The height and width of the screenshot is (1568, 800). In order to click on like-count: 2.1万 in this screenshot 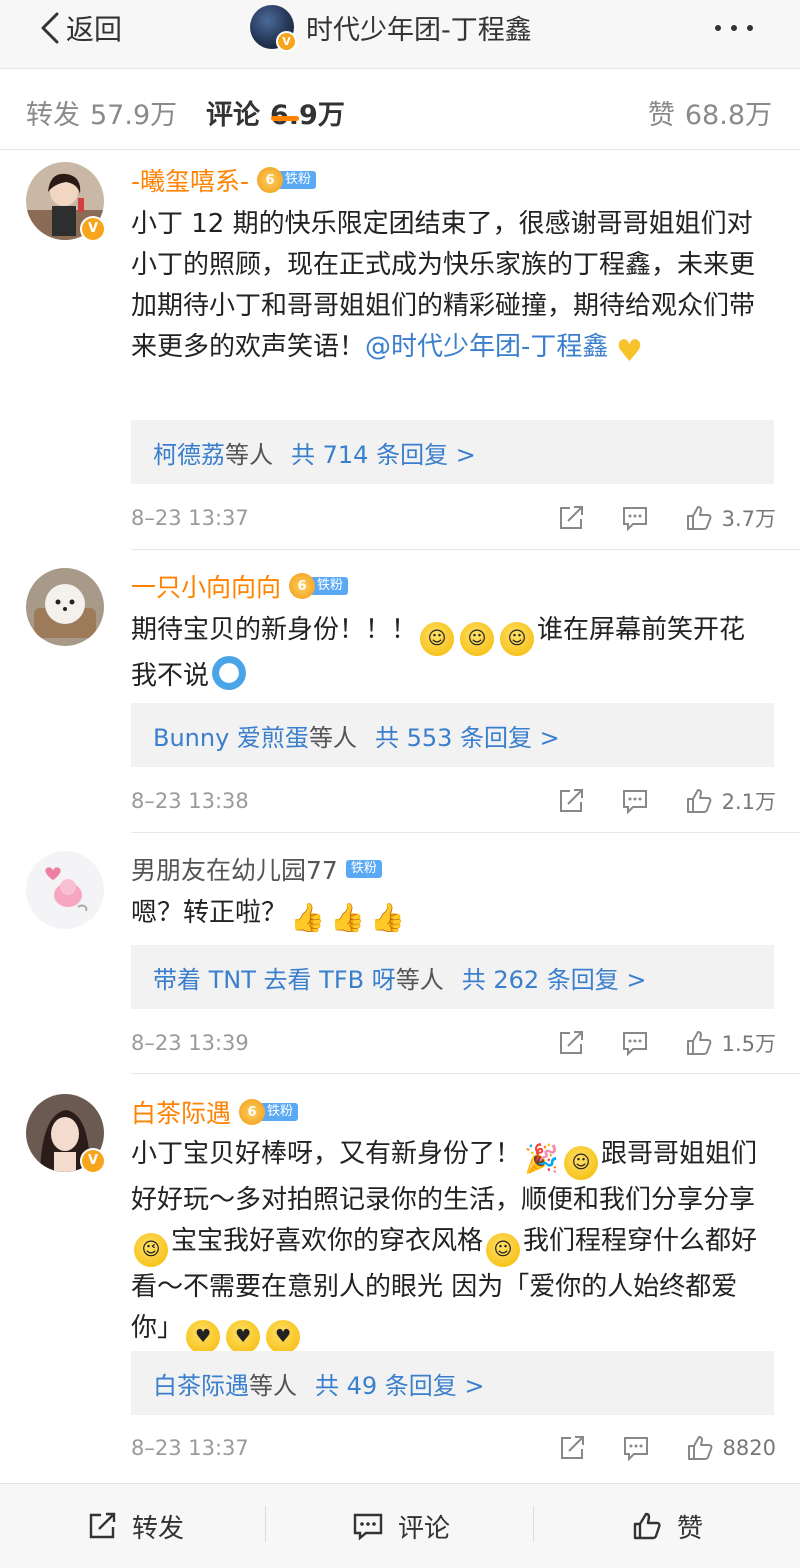, I will do `click(748, 802)`.